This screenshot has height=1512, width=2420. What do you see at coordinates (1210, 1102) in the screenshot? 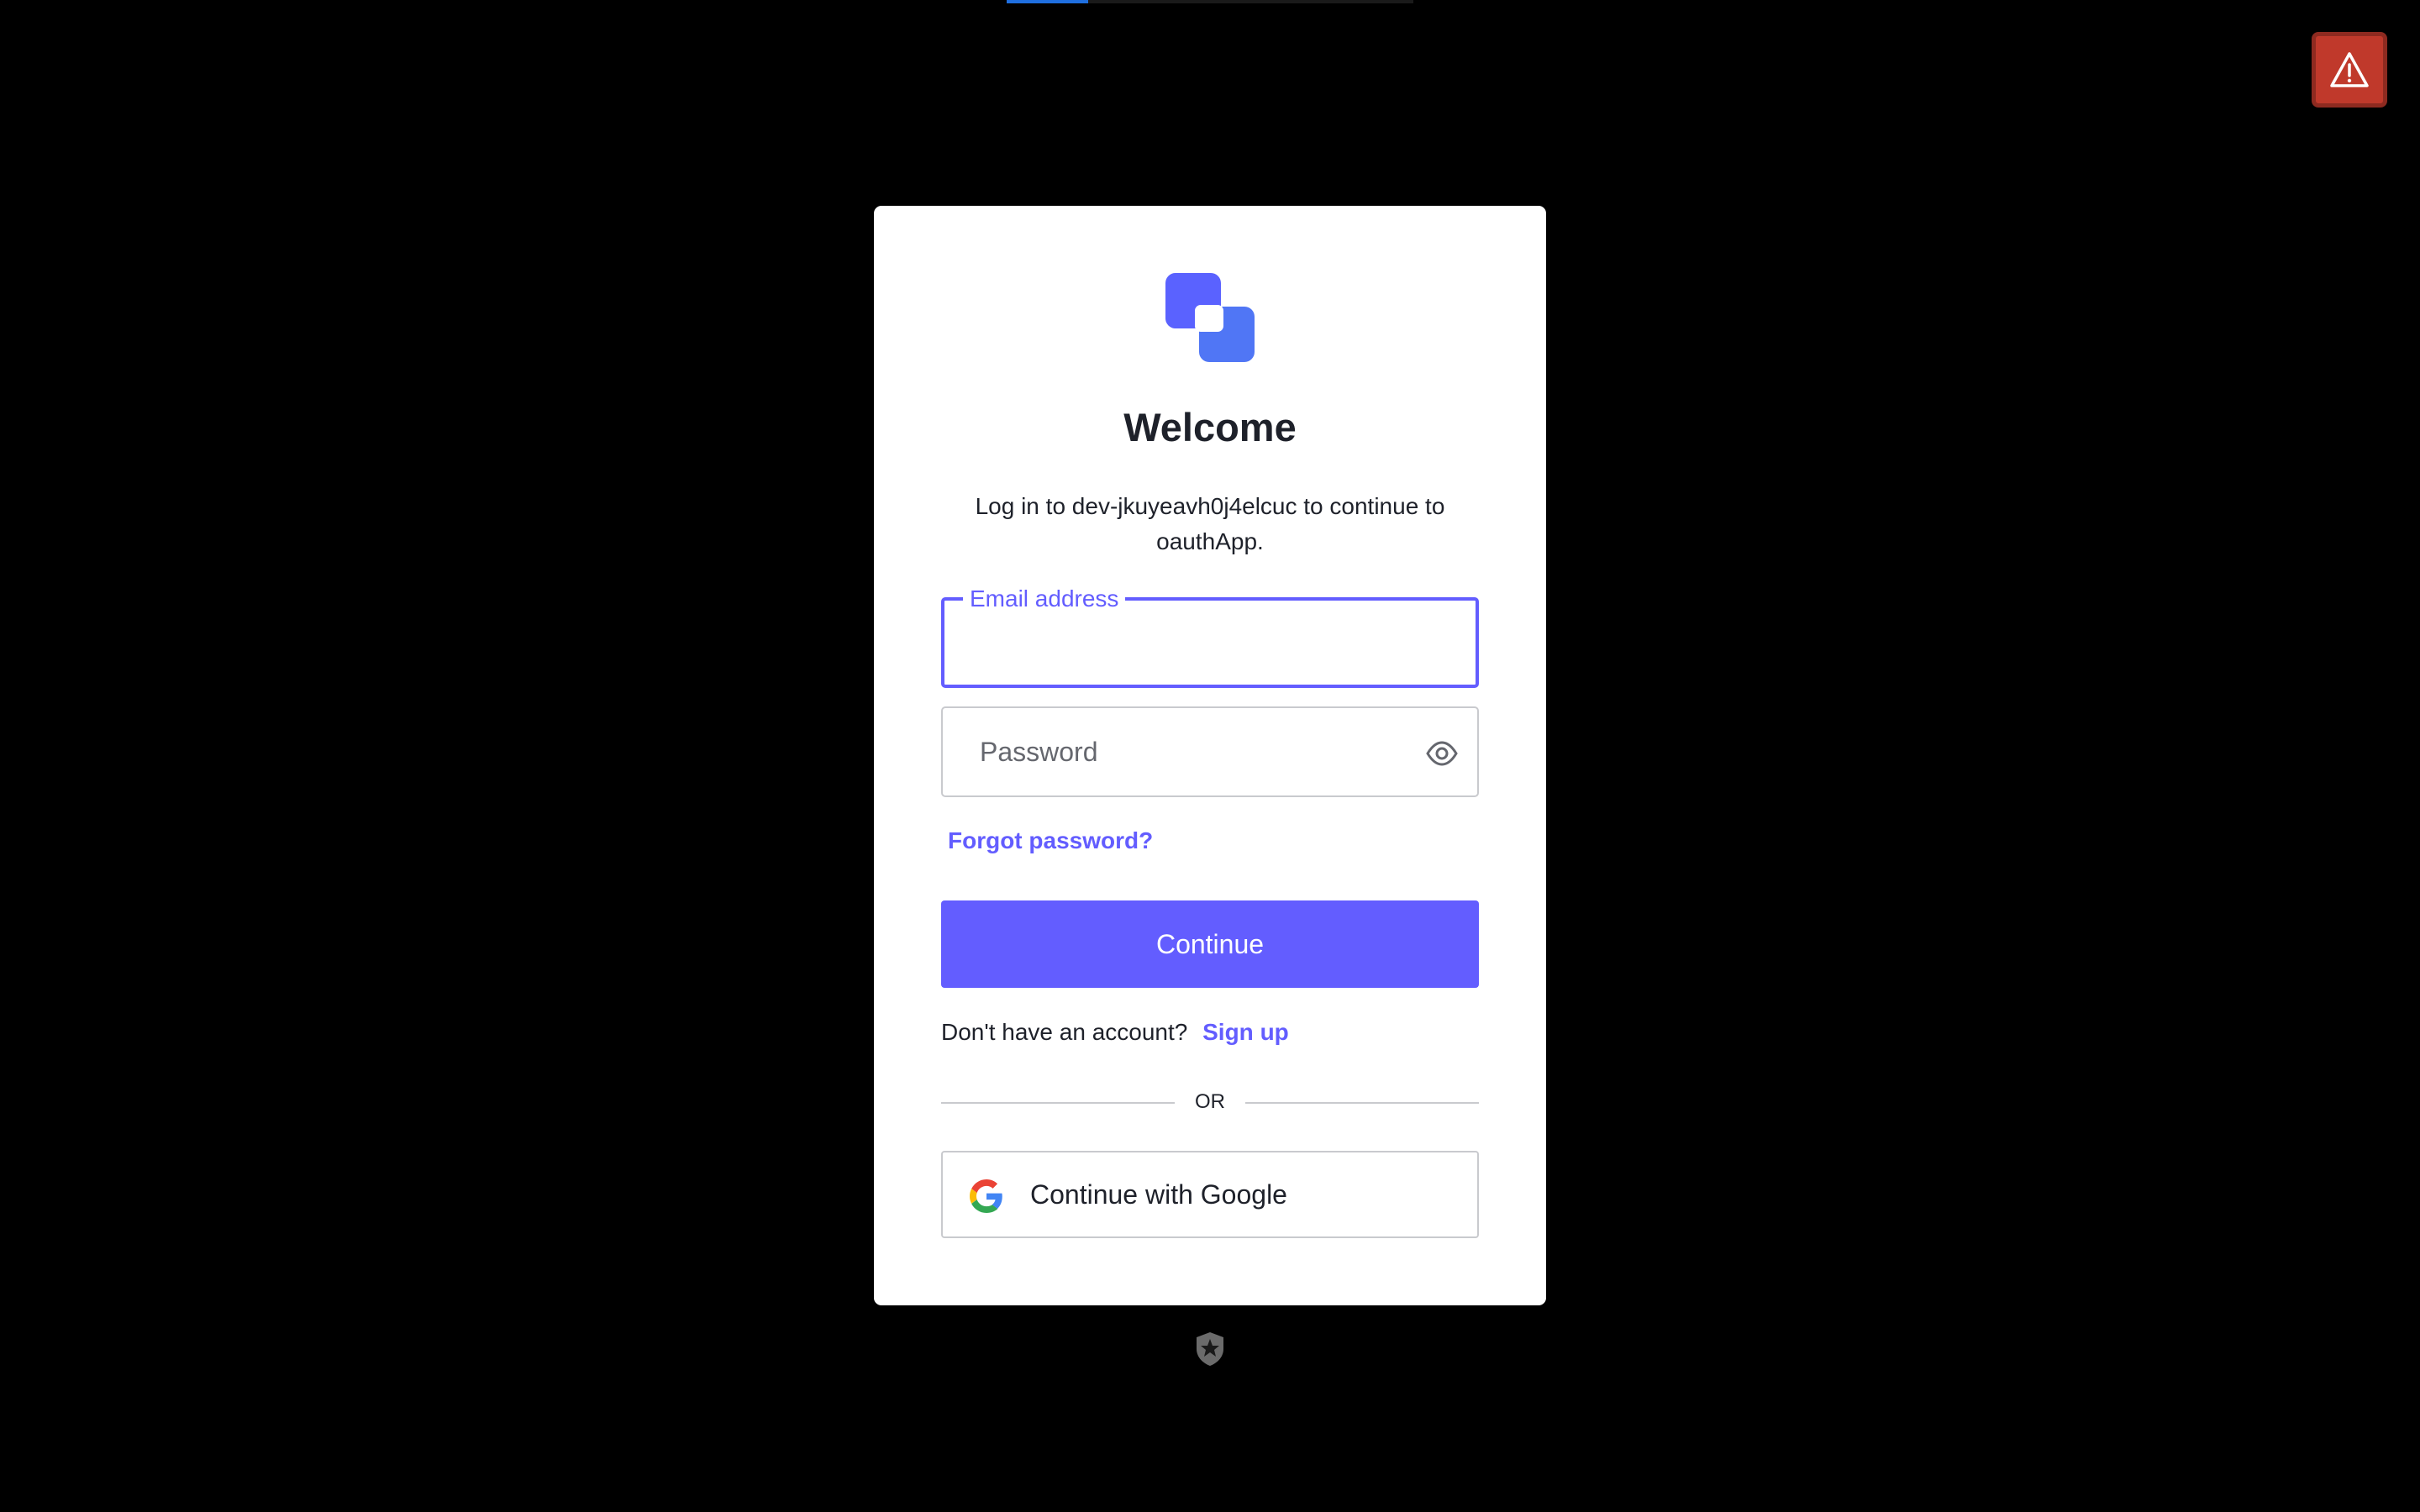
I see `or-divider: OR` at bounding box center [1210, 1102].